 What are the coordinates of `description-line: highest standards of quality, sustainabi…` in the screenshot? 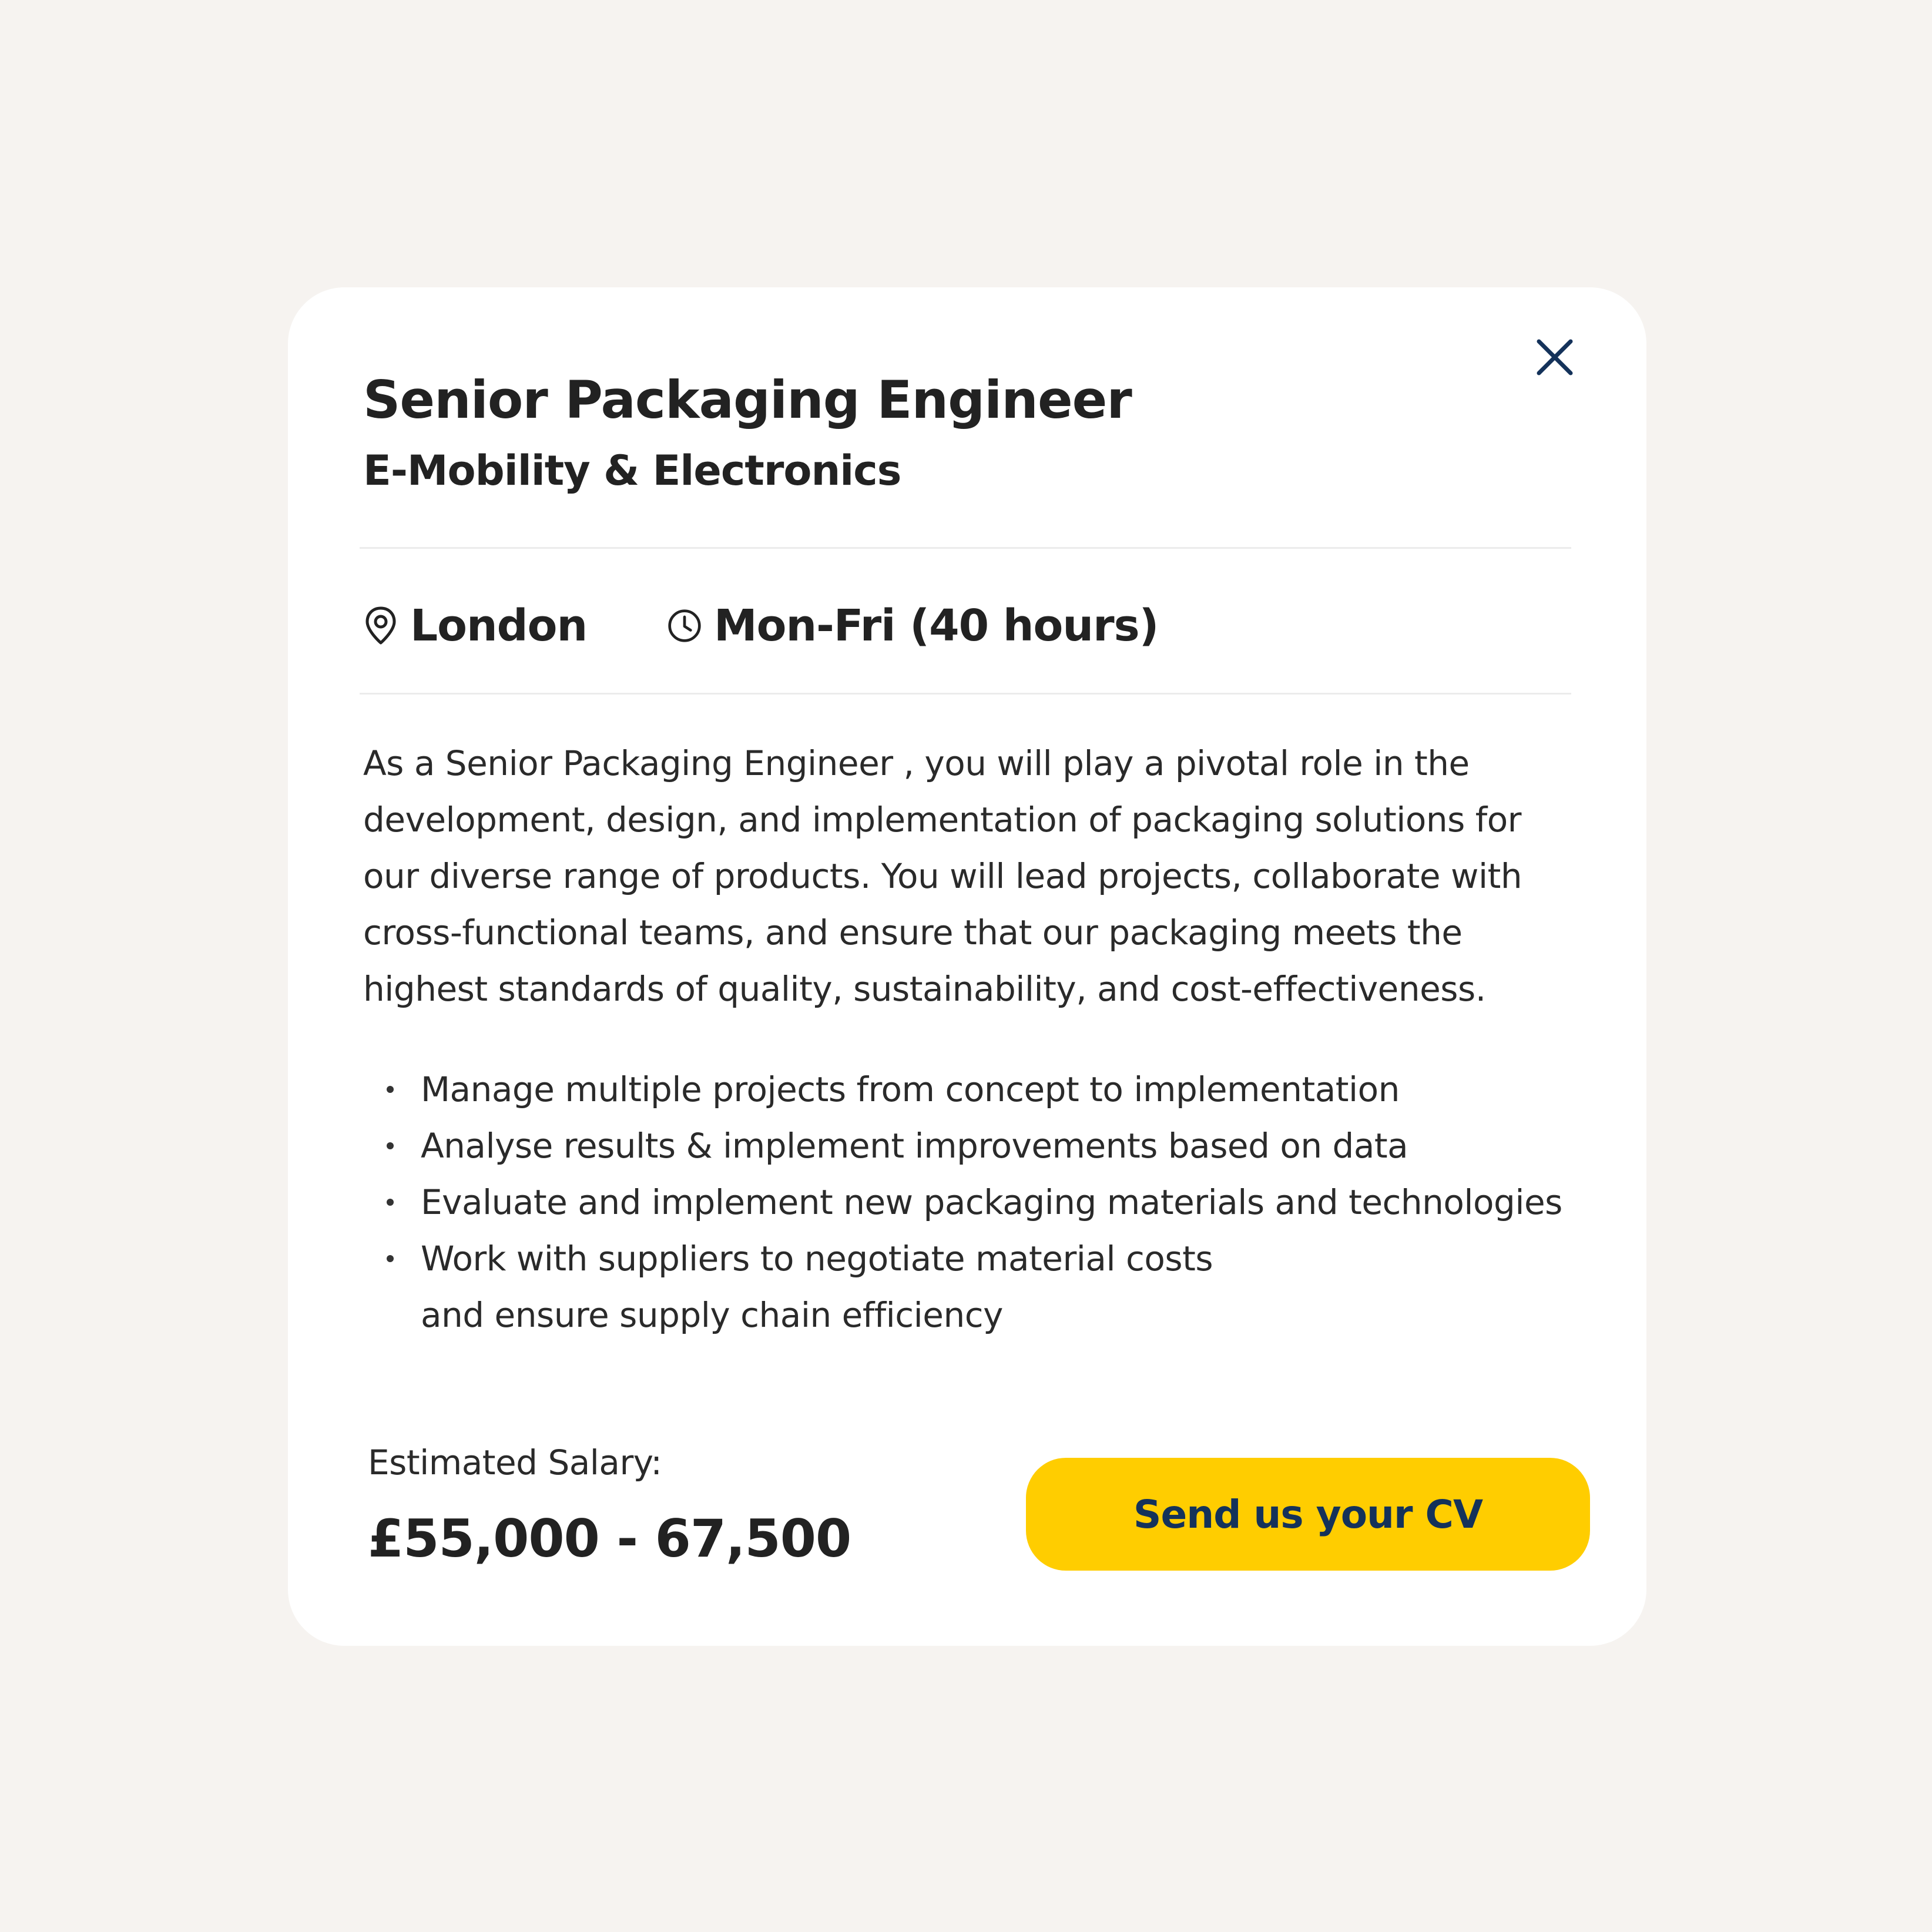 It's located at (924, 989).